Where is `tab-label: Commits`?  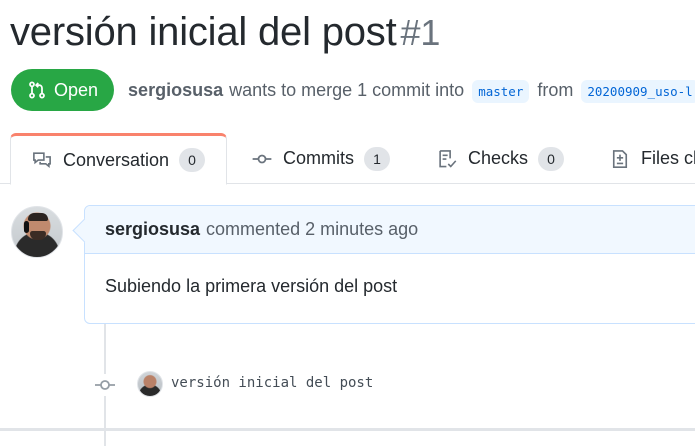 tab-label: Commits is located at coordinates (318, 158).